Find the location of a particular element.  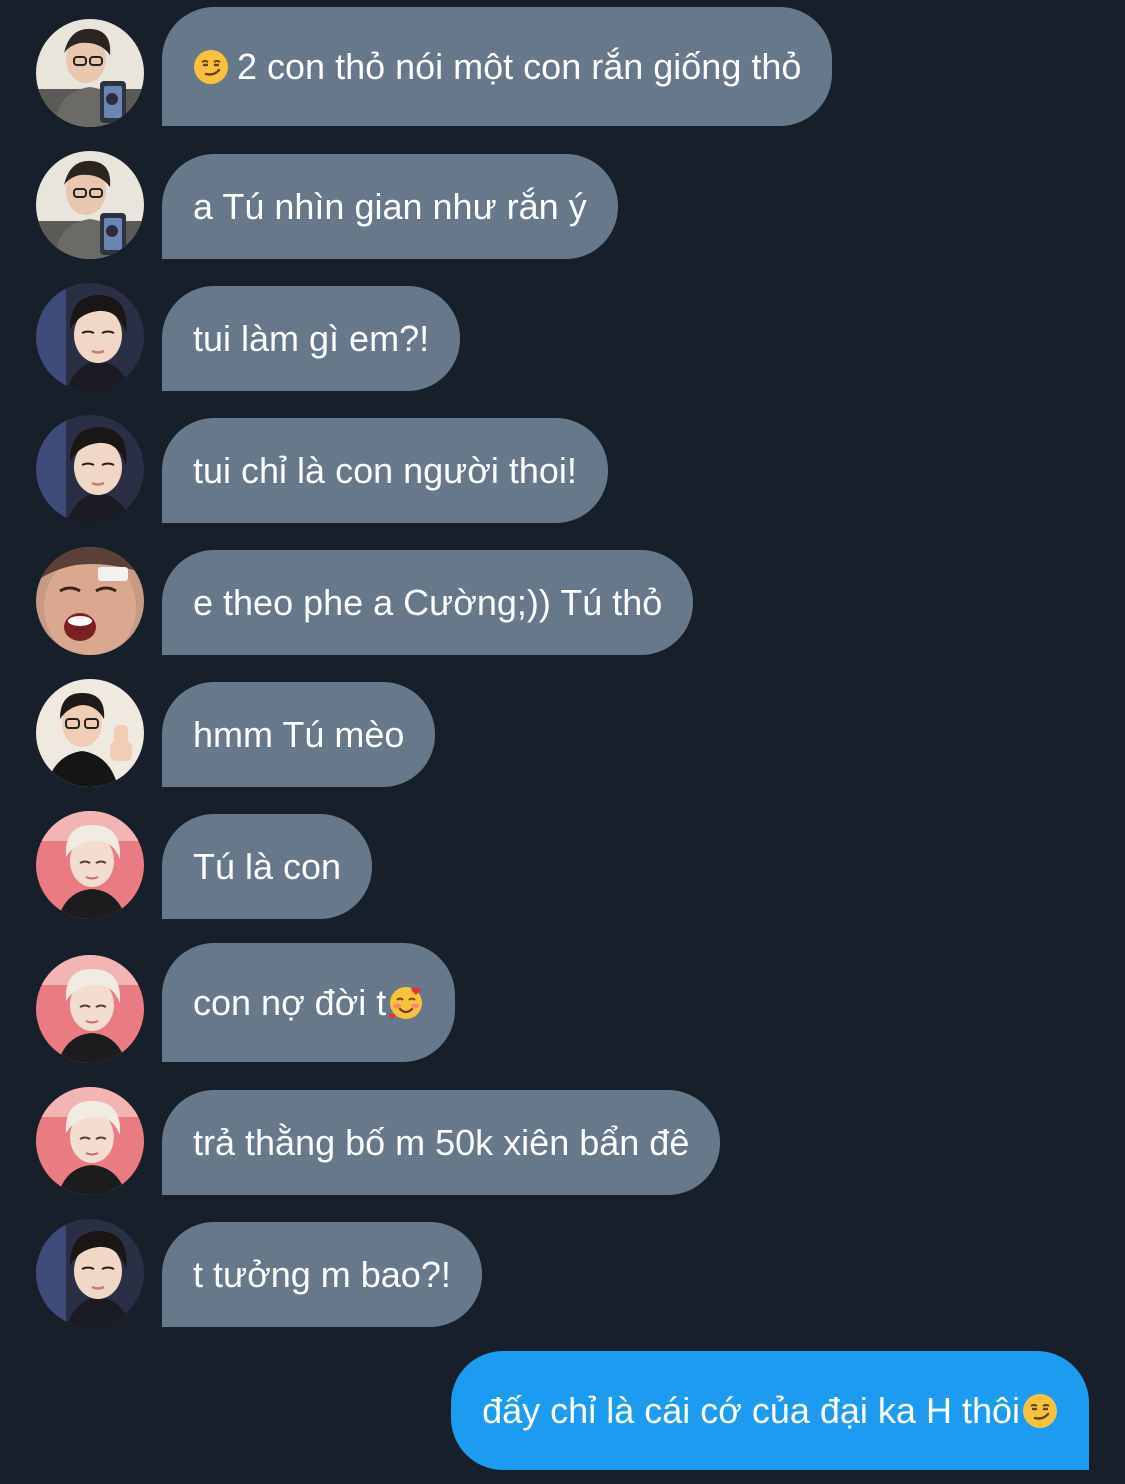

message-text: trả thằng bố m 50k xiên bẩn đê is located at coordinates (441, 1142).